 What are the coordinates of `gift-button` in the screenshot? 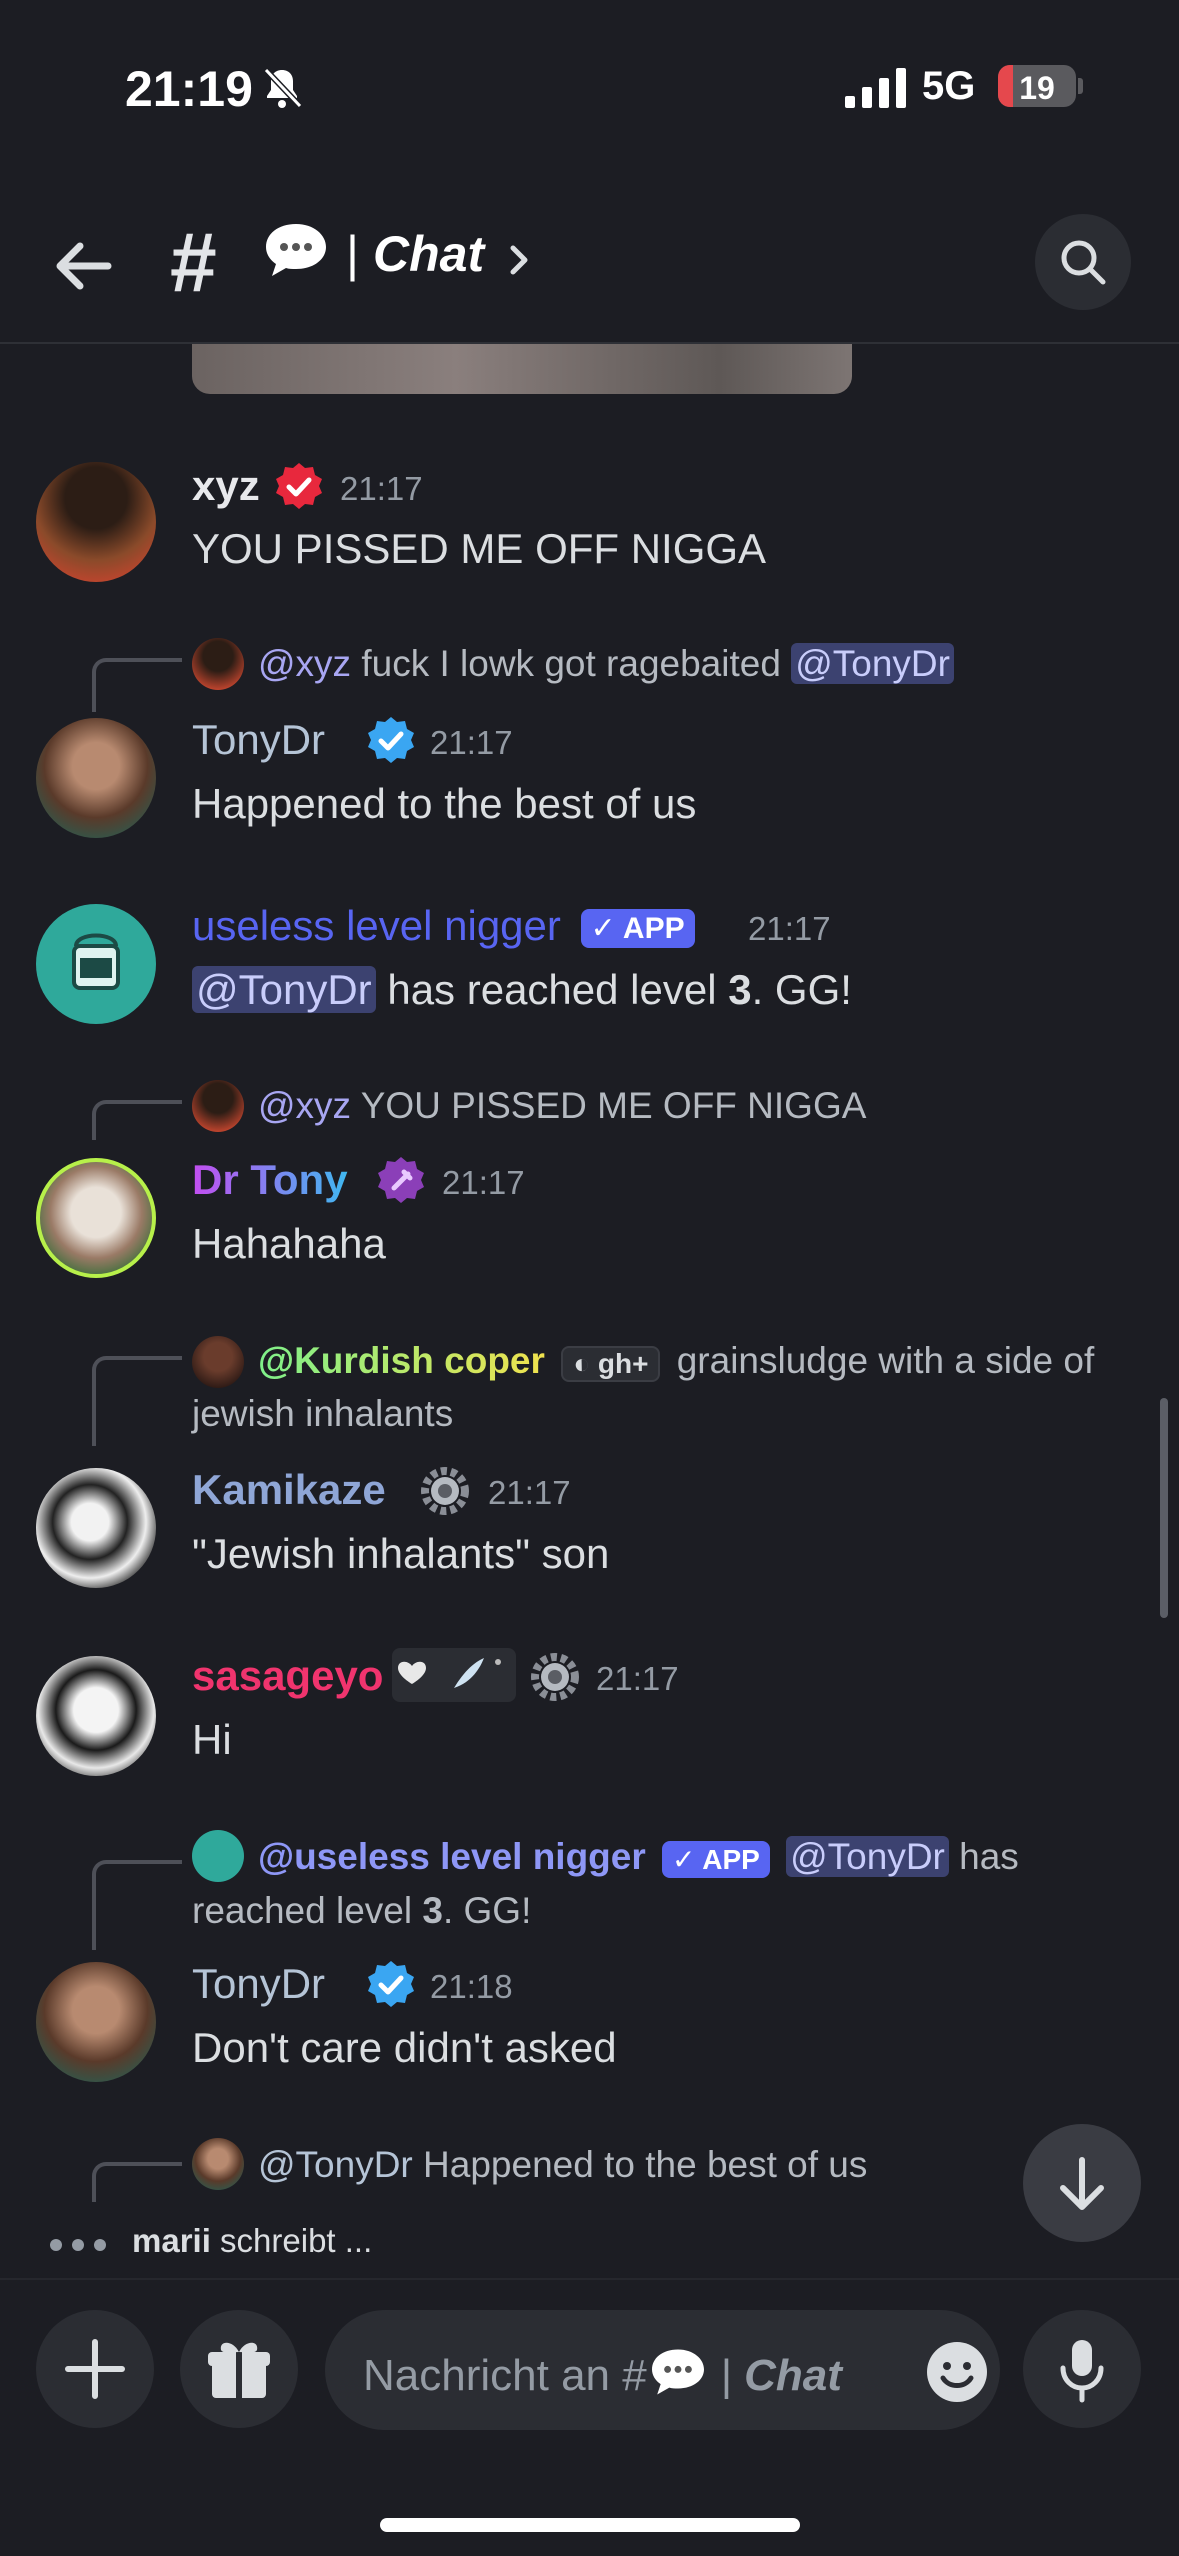 It's located at (239, 2369).